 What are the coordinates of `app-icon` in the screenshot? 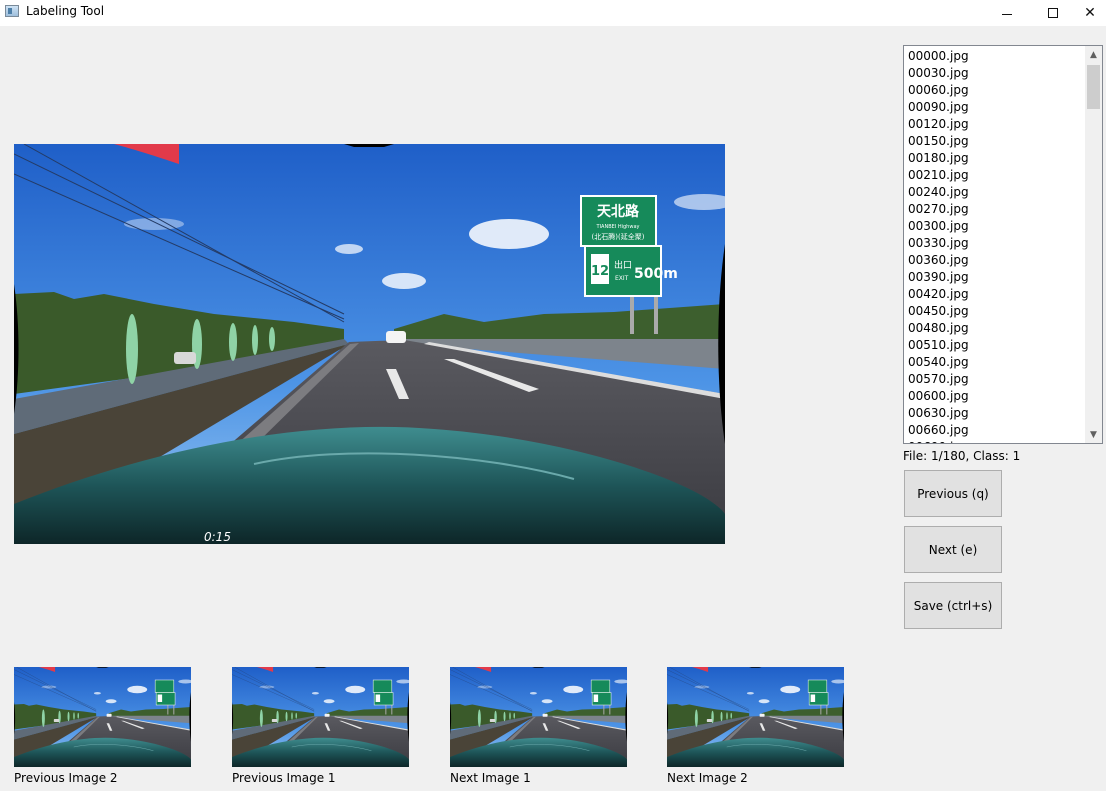 It's located at (12, 11).